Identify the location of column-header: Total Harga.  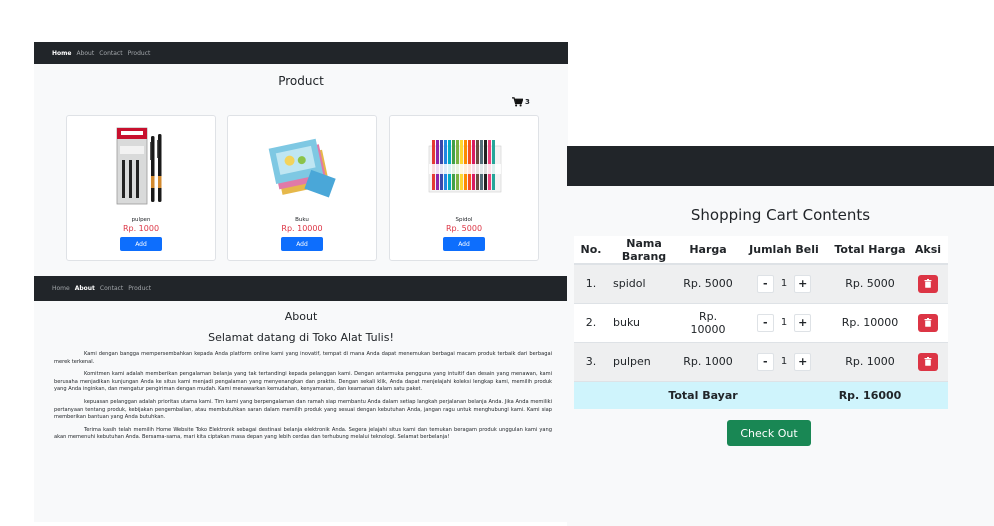
(870, 250).